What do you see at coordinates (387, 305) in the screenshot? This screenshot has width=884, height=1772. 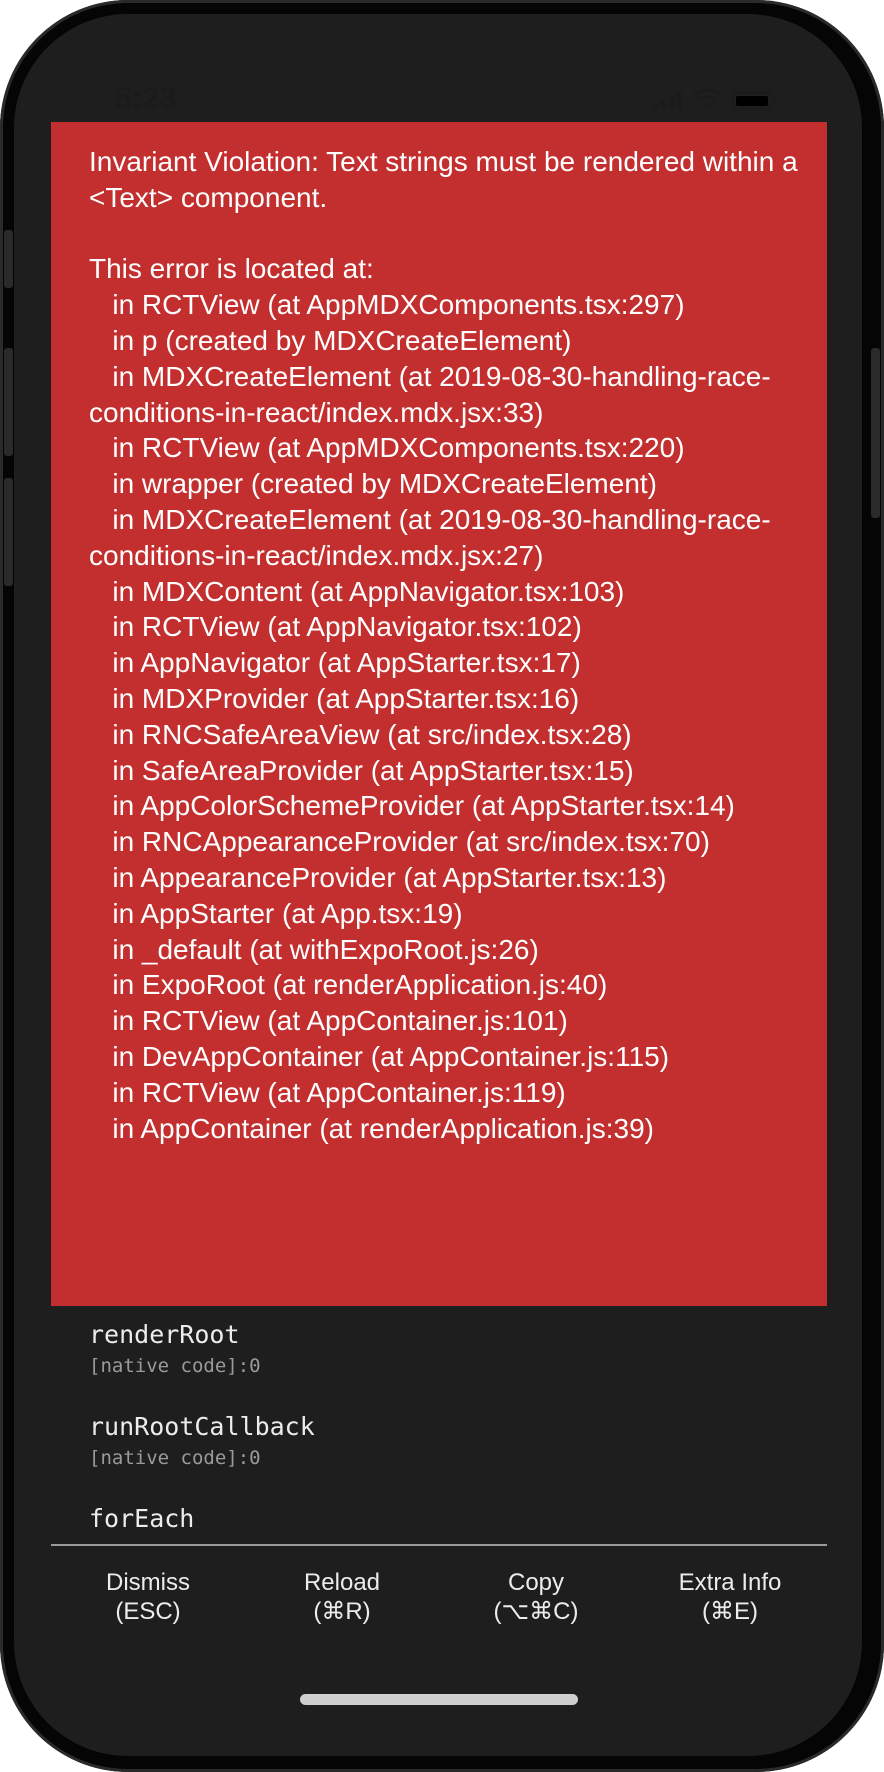 I see `stack-line: in RCTView (at AppMDXComponents.tsx:297)` at bounding box center [387, 305].